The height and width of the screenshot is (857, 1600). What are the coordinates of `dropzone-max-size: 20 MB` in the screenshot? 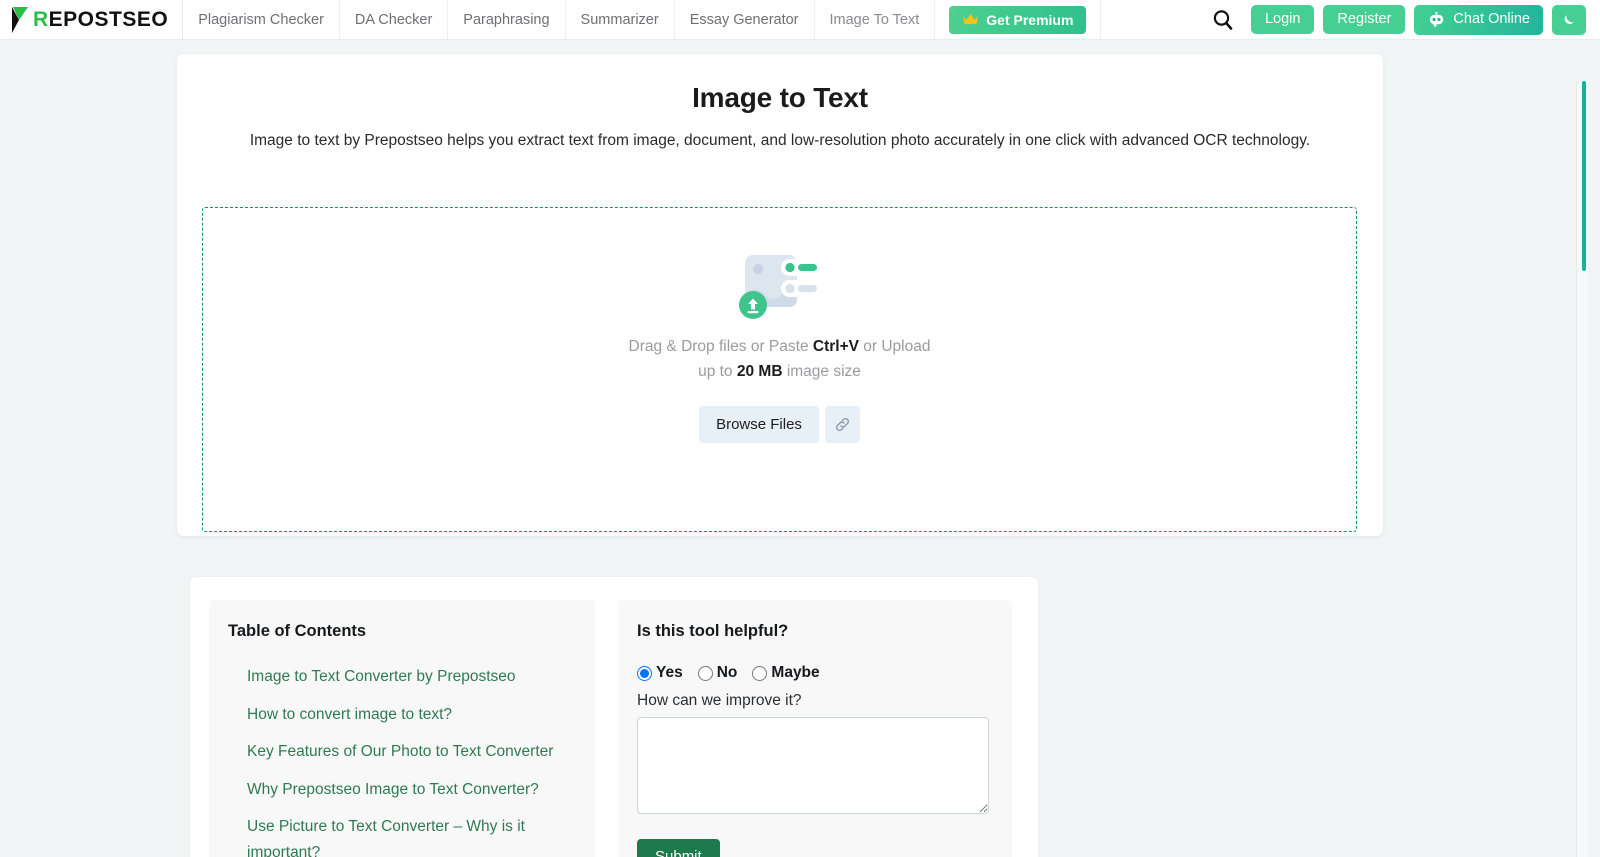 It's located at (759, 371).